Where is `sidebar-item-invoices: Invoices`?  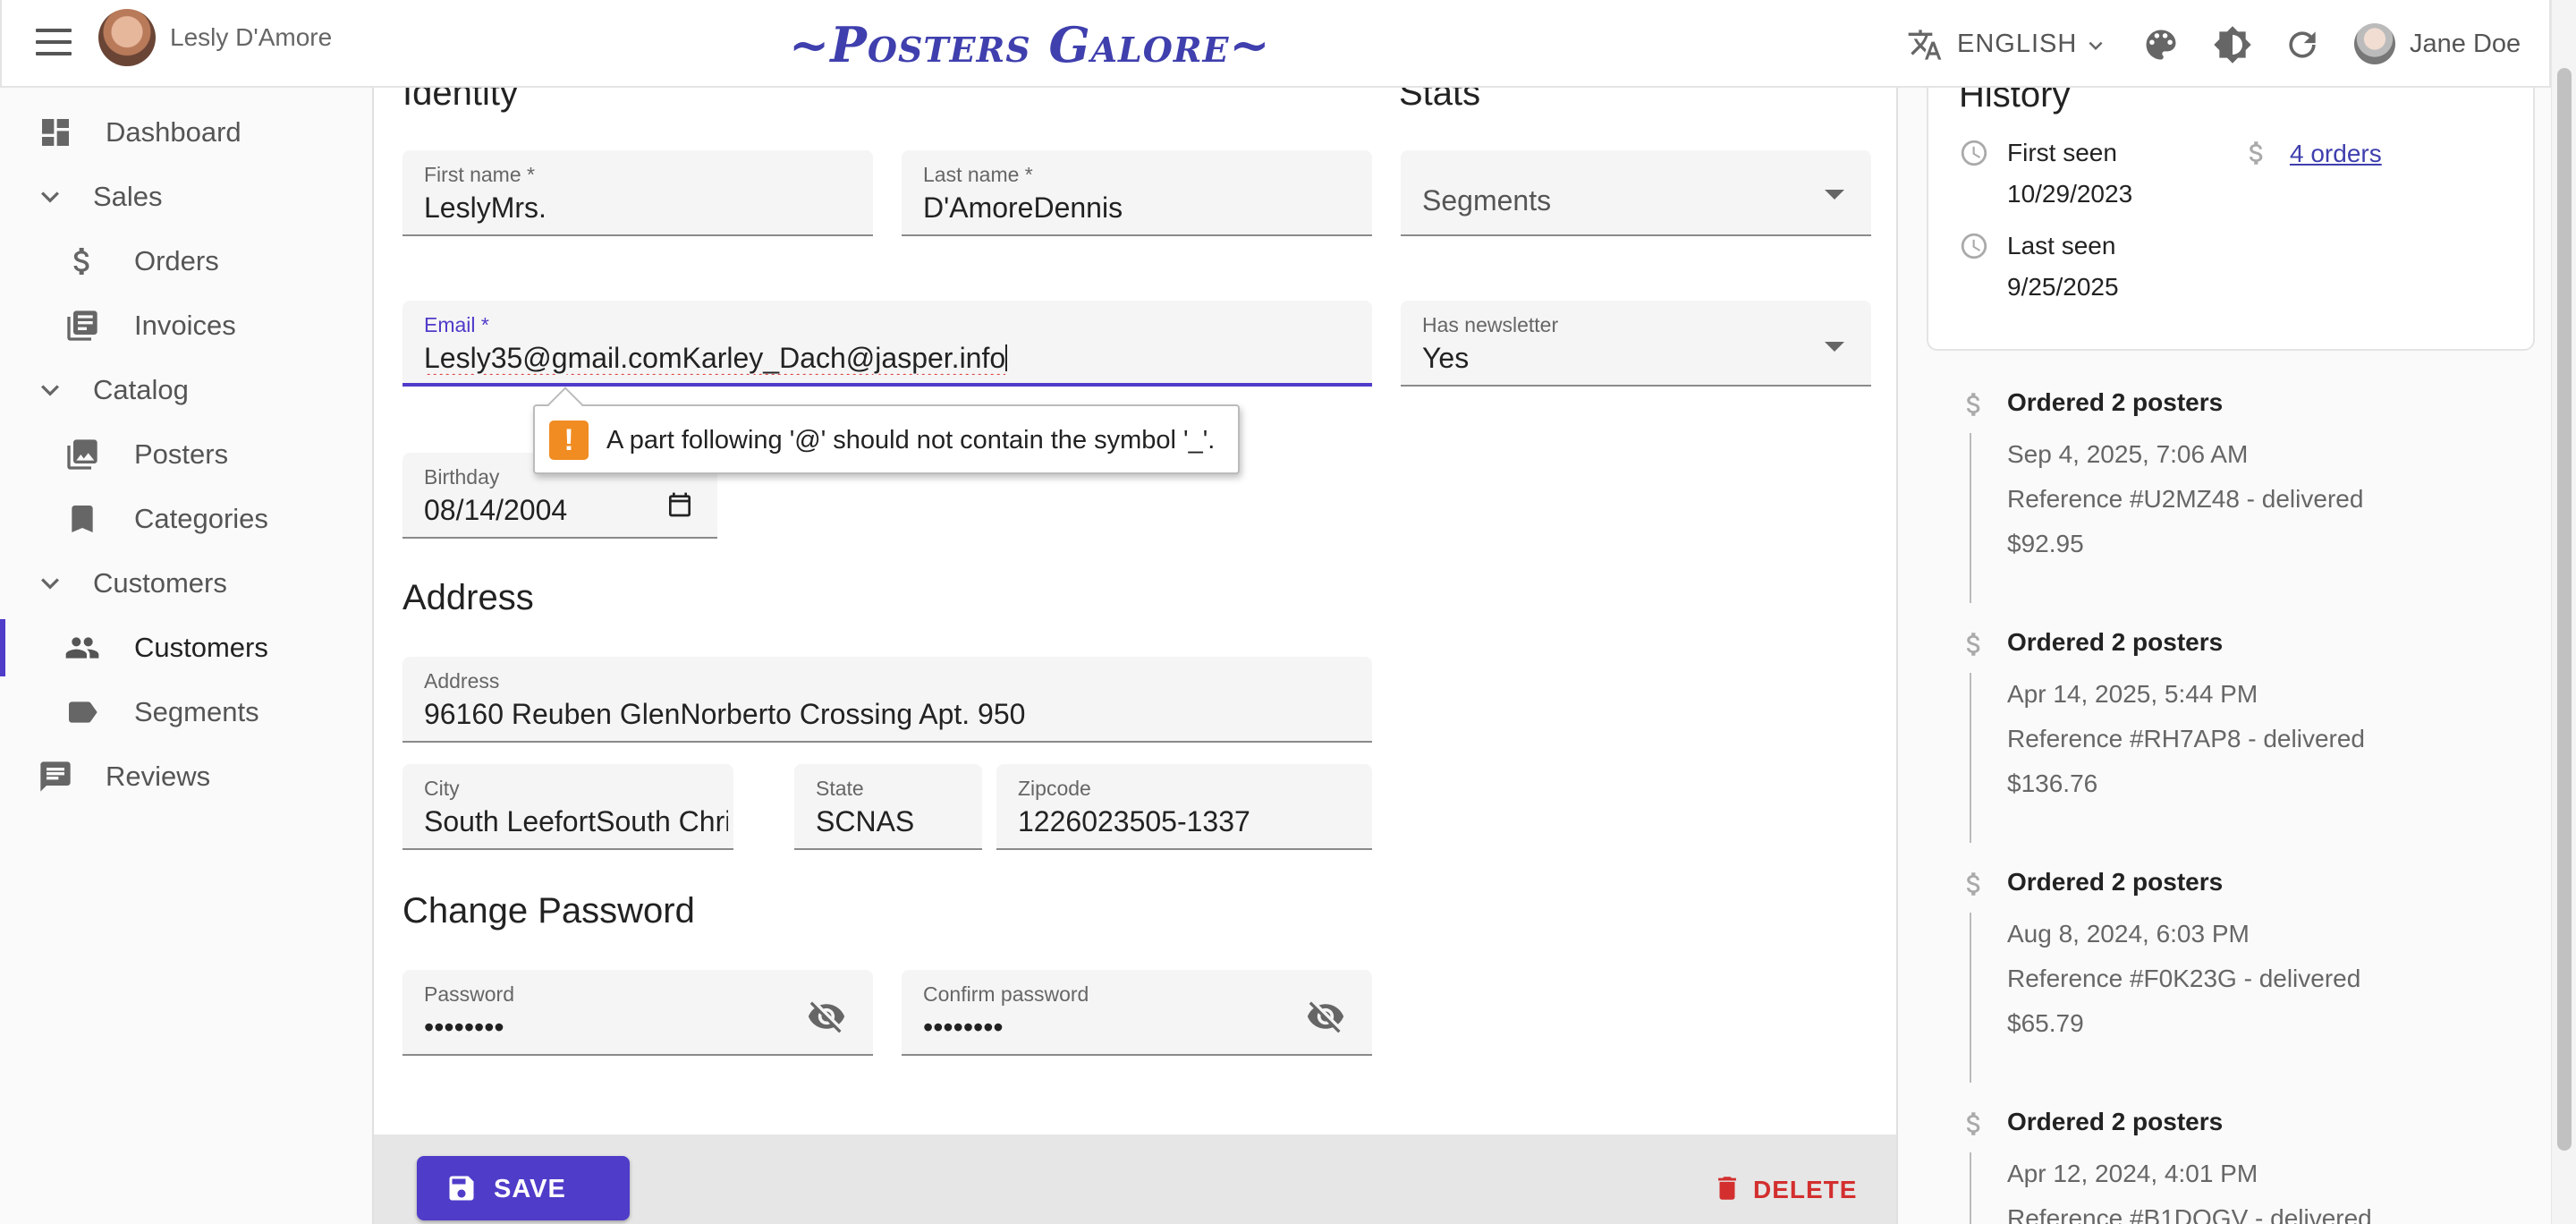
sidebar-item-invoices: Invoices is located at coordinates (186, 325).